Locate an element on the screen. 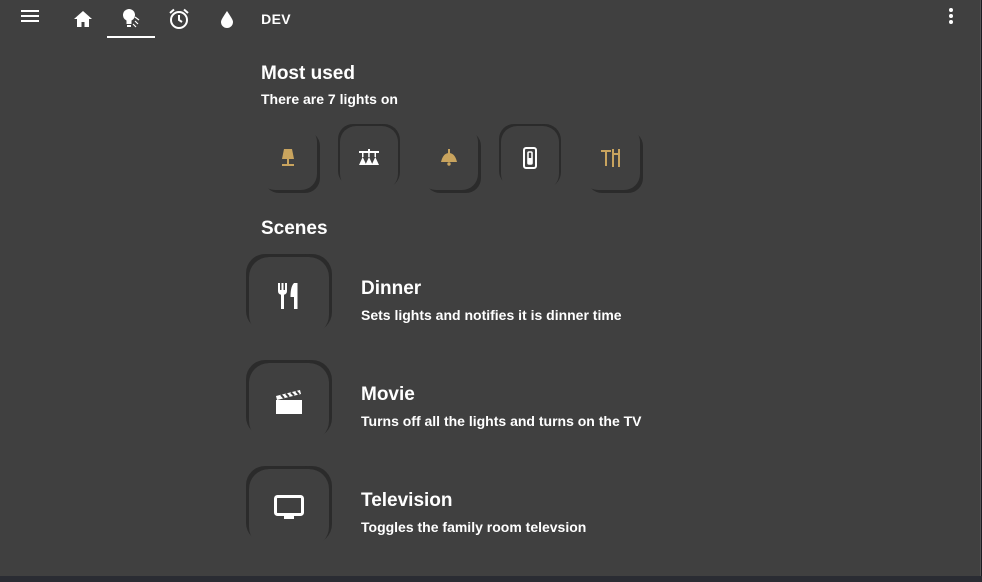  television-icon is located at coordinates (289, 507).